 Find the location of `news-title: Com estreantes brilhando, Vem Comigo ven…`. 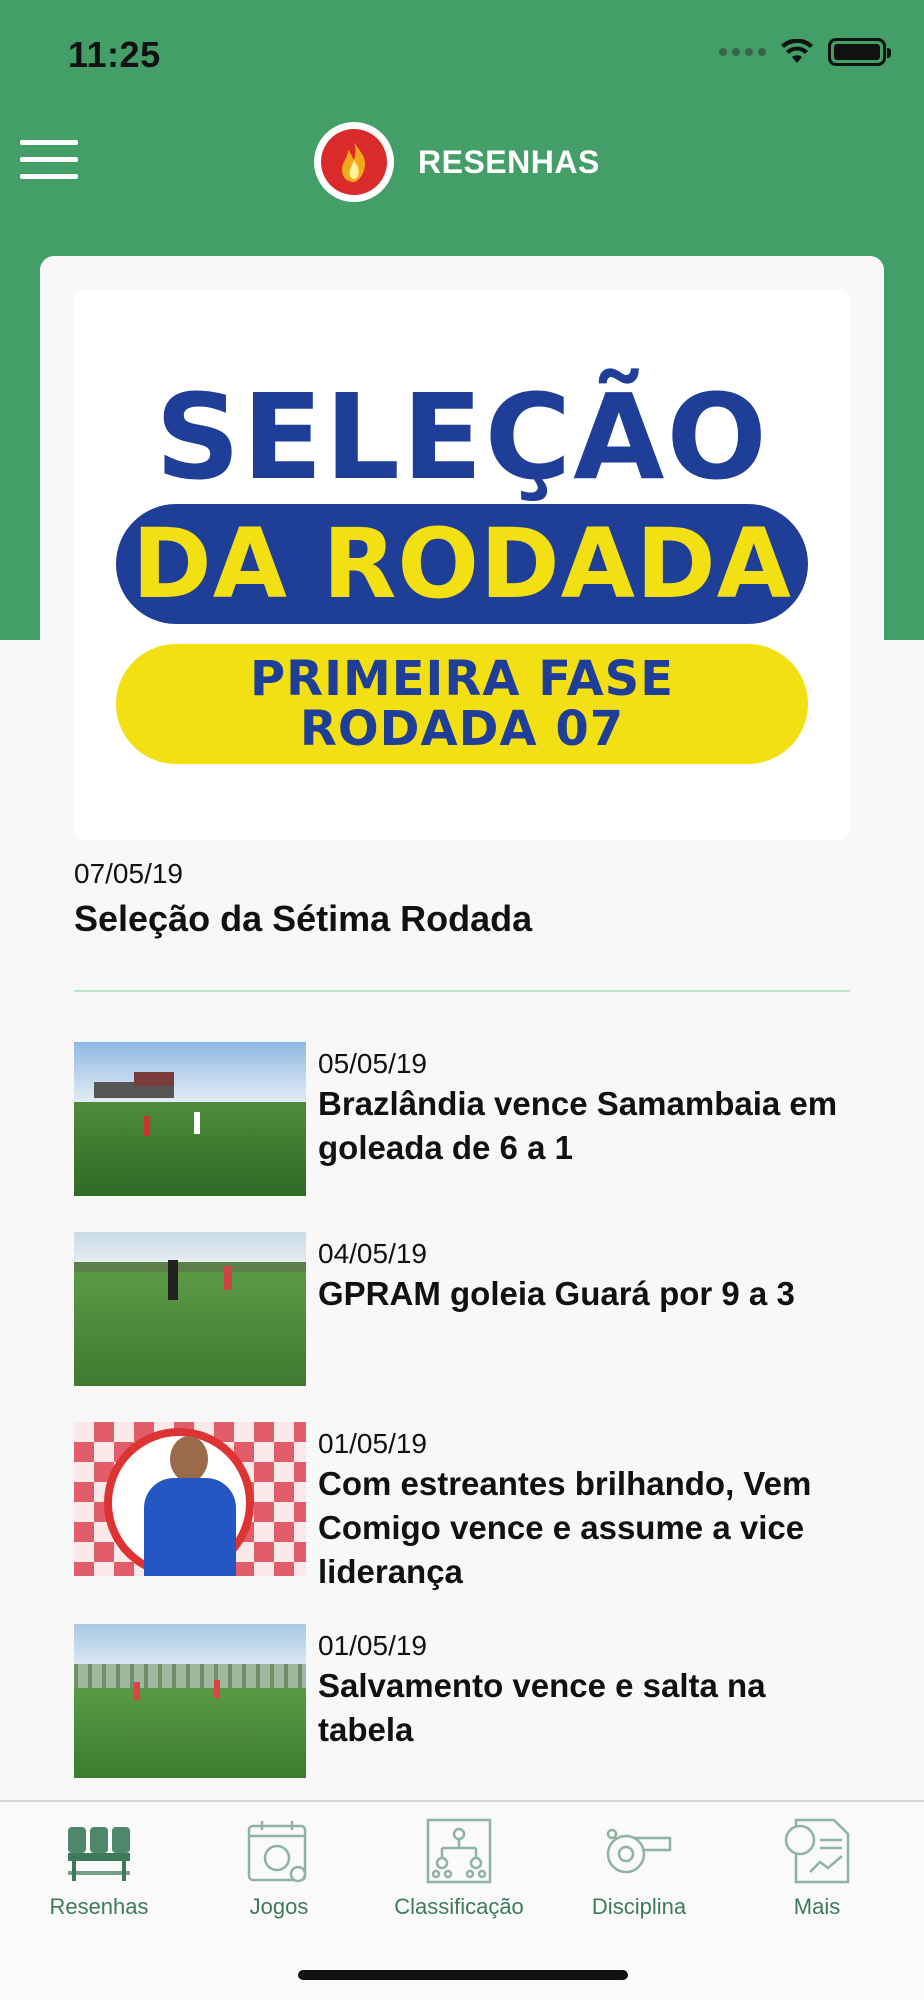

news-title: Com estreantes brilhando, Vem Comigo ven… is located at coordinates (588, 1528).